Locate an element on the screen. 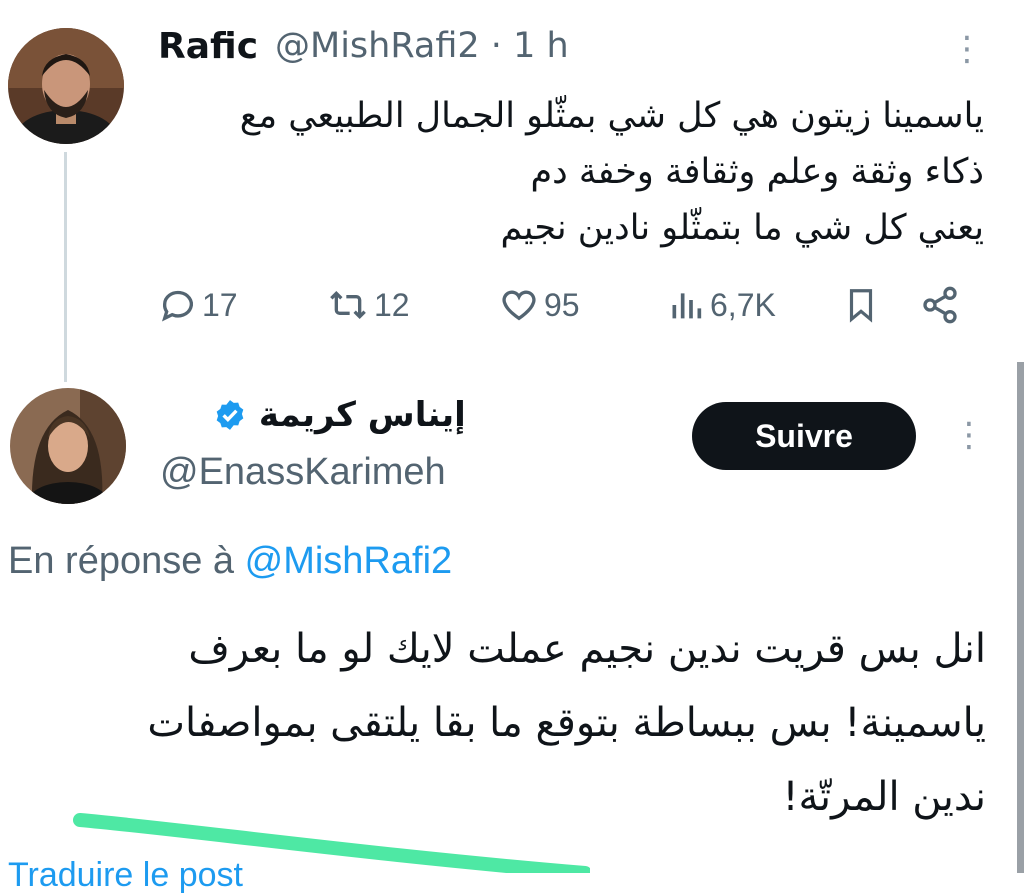 The image size is (1024, 895). reply-prefix: En réponse à is located at coordinates (121, 561).